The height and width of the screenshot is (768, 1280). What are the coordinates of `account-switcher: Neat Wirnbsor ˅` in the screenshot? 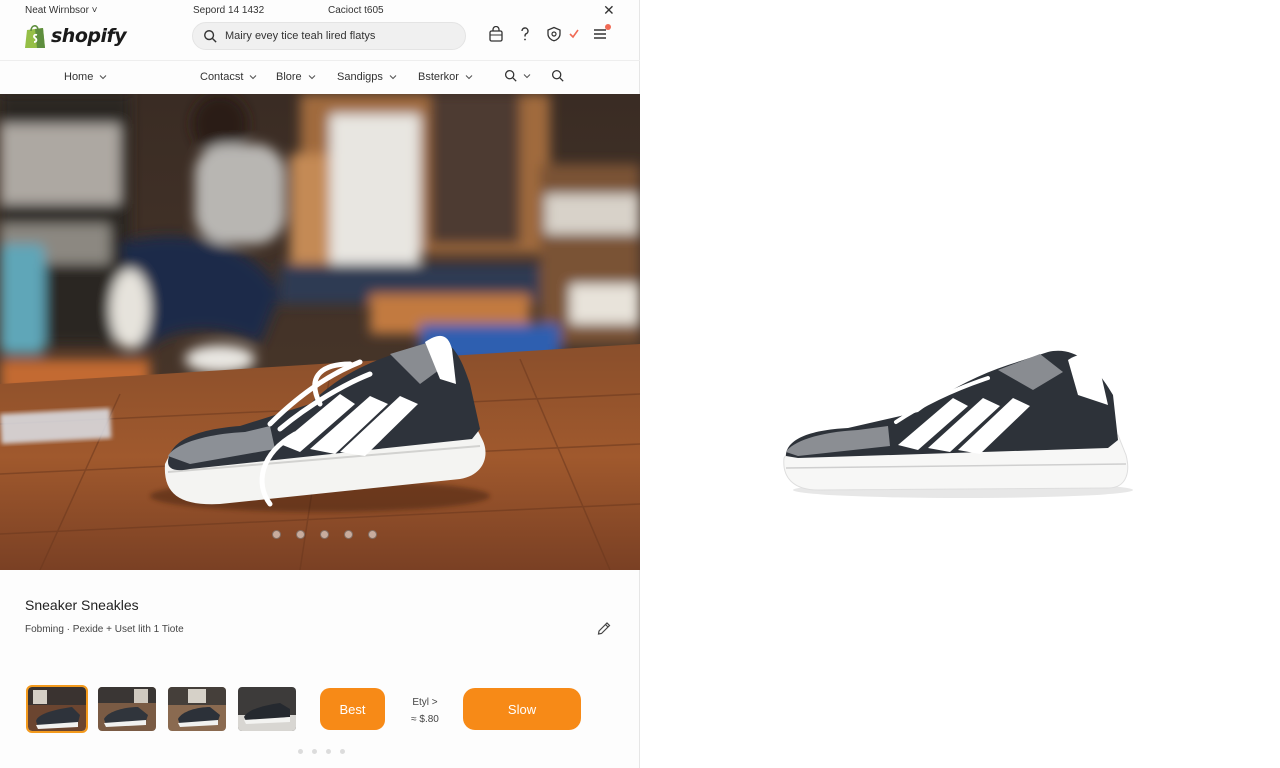 It's located at (61, 10).